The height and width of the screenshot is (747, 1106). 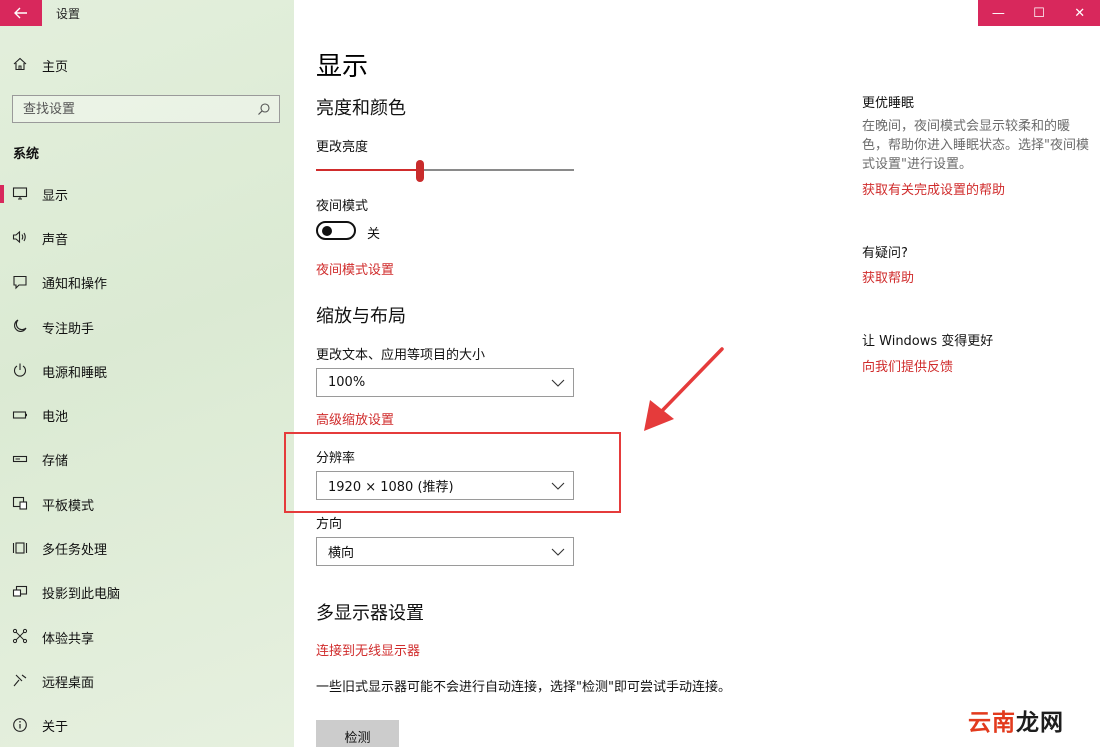 What do you see at coordinates (55, 67) in the screenshot?
I see `sidebar-item-label: 主页` at bounding box center [55, 67].